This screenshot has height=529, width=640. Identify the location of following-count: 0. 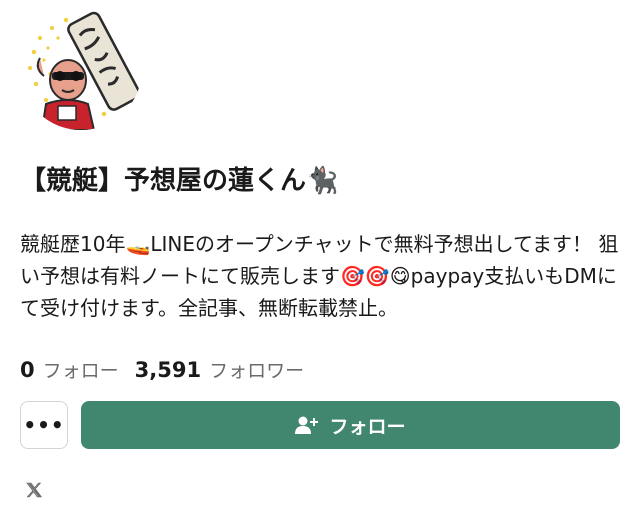
(27, 370).